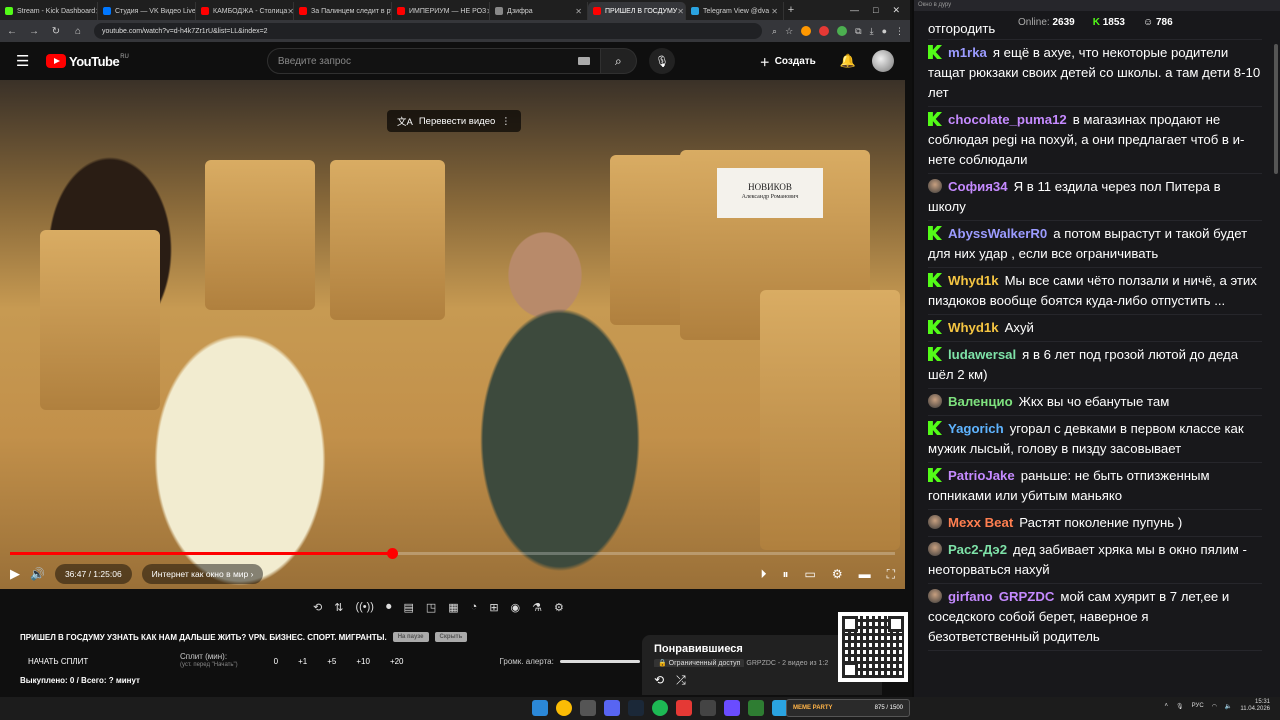  What do you see at coordinates (763, 574) in the screenshot?
I see `autoplay-toggle-icon: ⏵` at bounding box center [763, 574].